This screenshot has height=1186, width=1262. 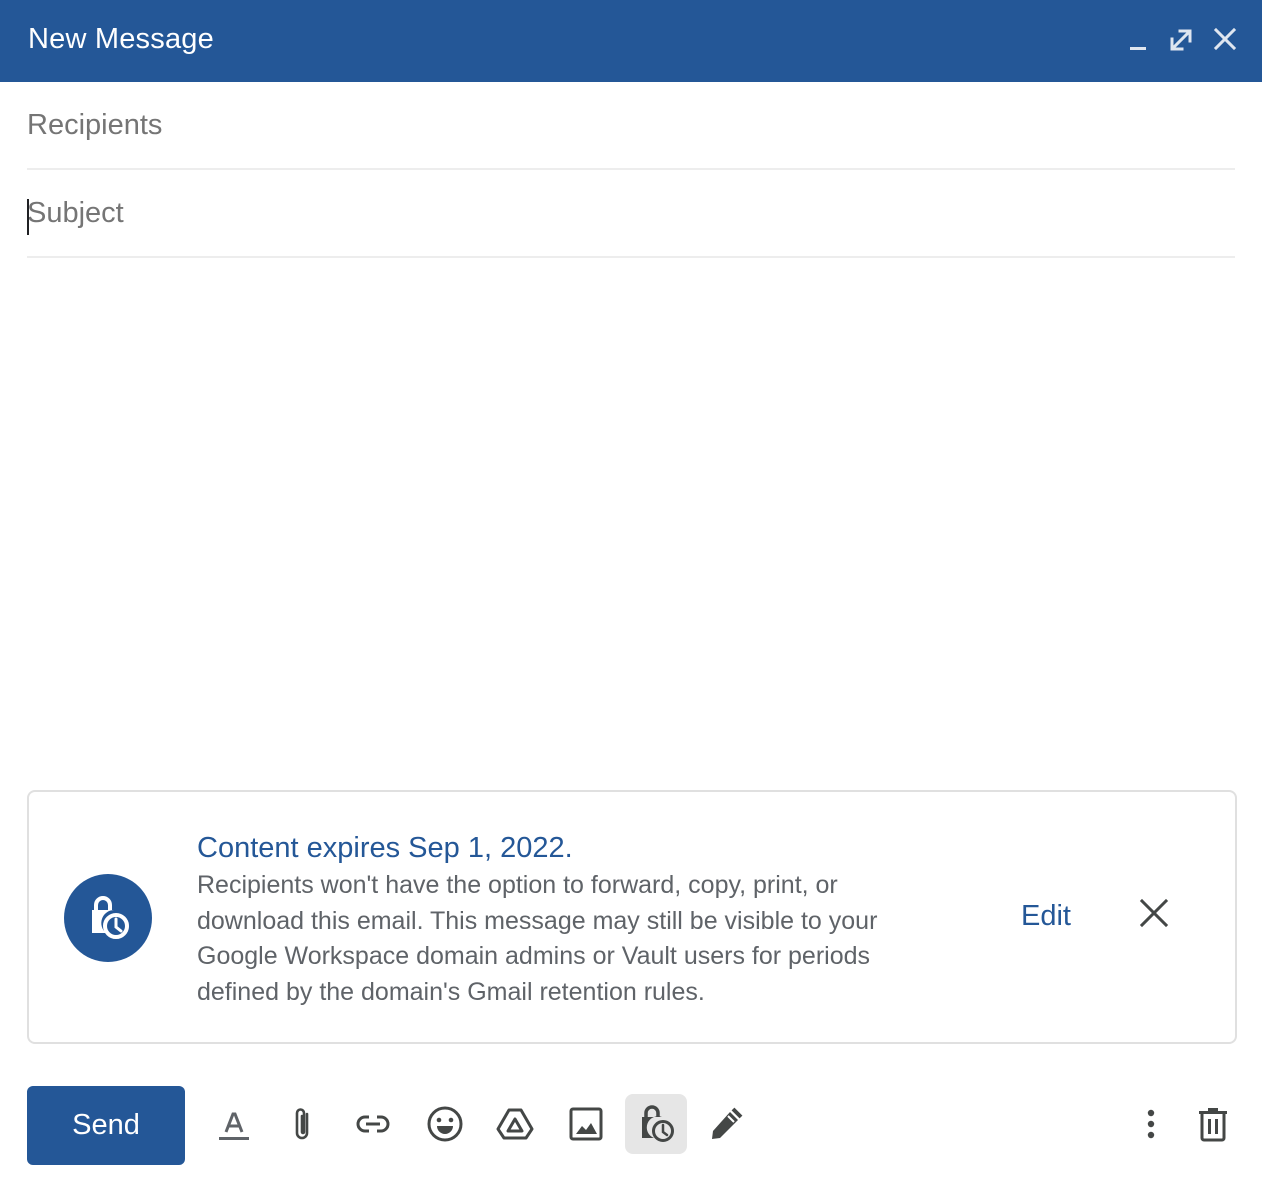 What do you see at coordinates (631, 41) in the screenshot?
I see `compose-title-bar: New Message` at bounding box center [631, 41].